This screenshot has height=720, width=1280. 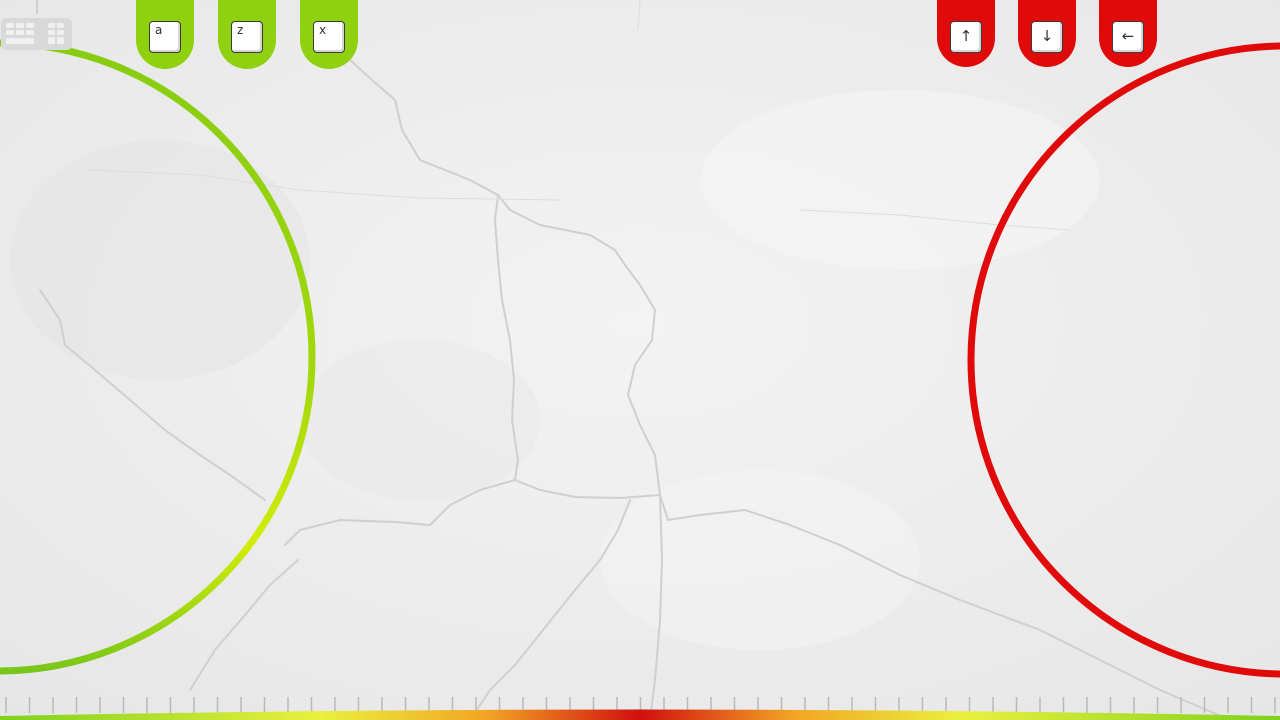 I want to click on right-key-tab-up: ↑, so click(x=966, y=33).